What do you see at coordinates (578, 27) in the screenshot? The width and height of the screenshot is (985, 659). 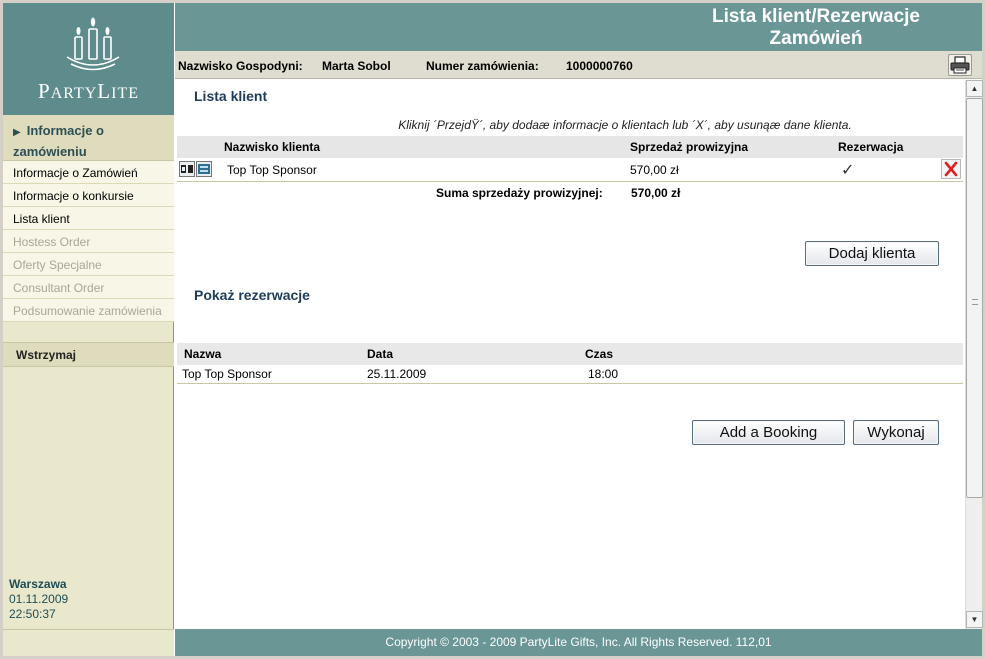 I see `page-header: Lista klient/Rezerwacje Zamówień` at bounding box center [578, 27].